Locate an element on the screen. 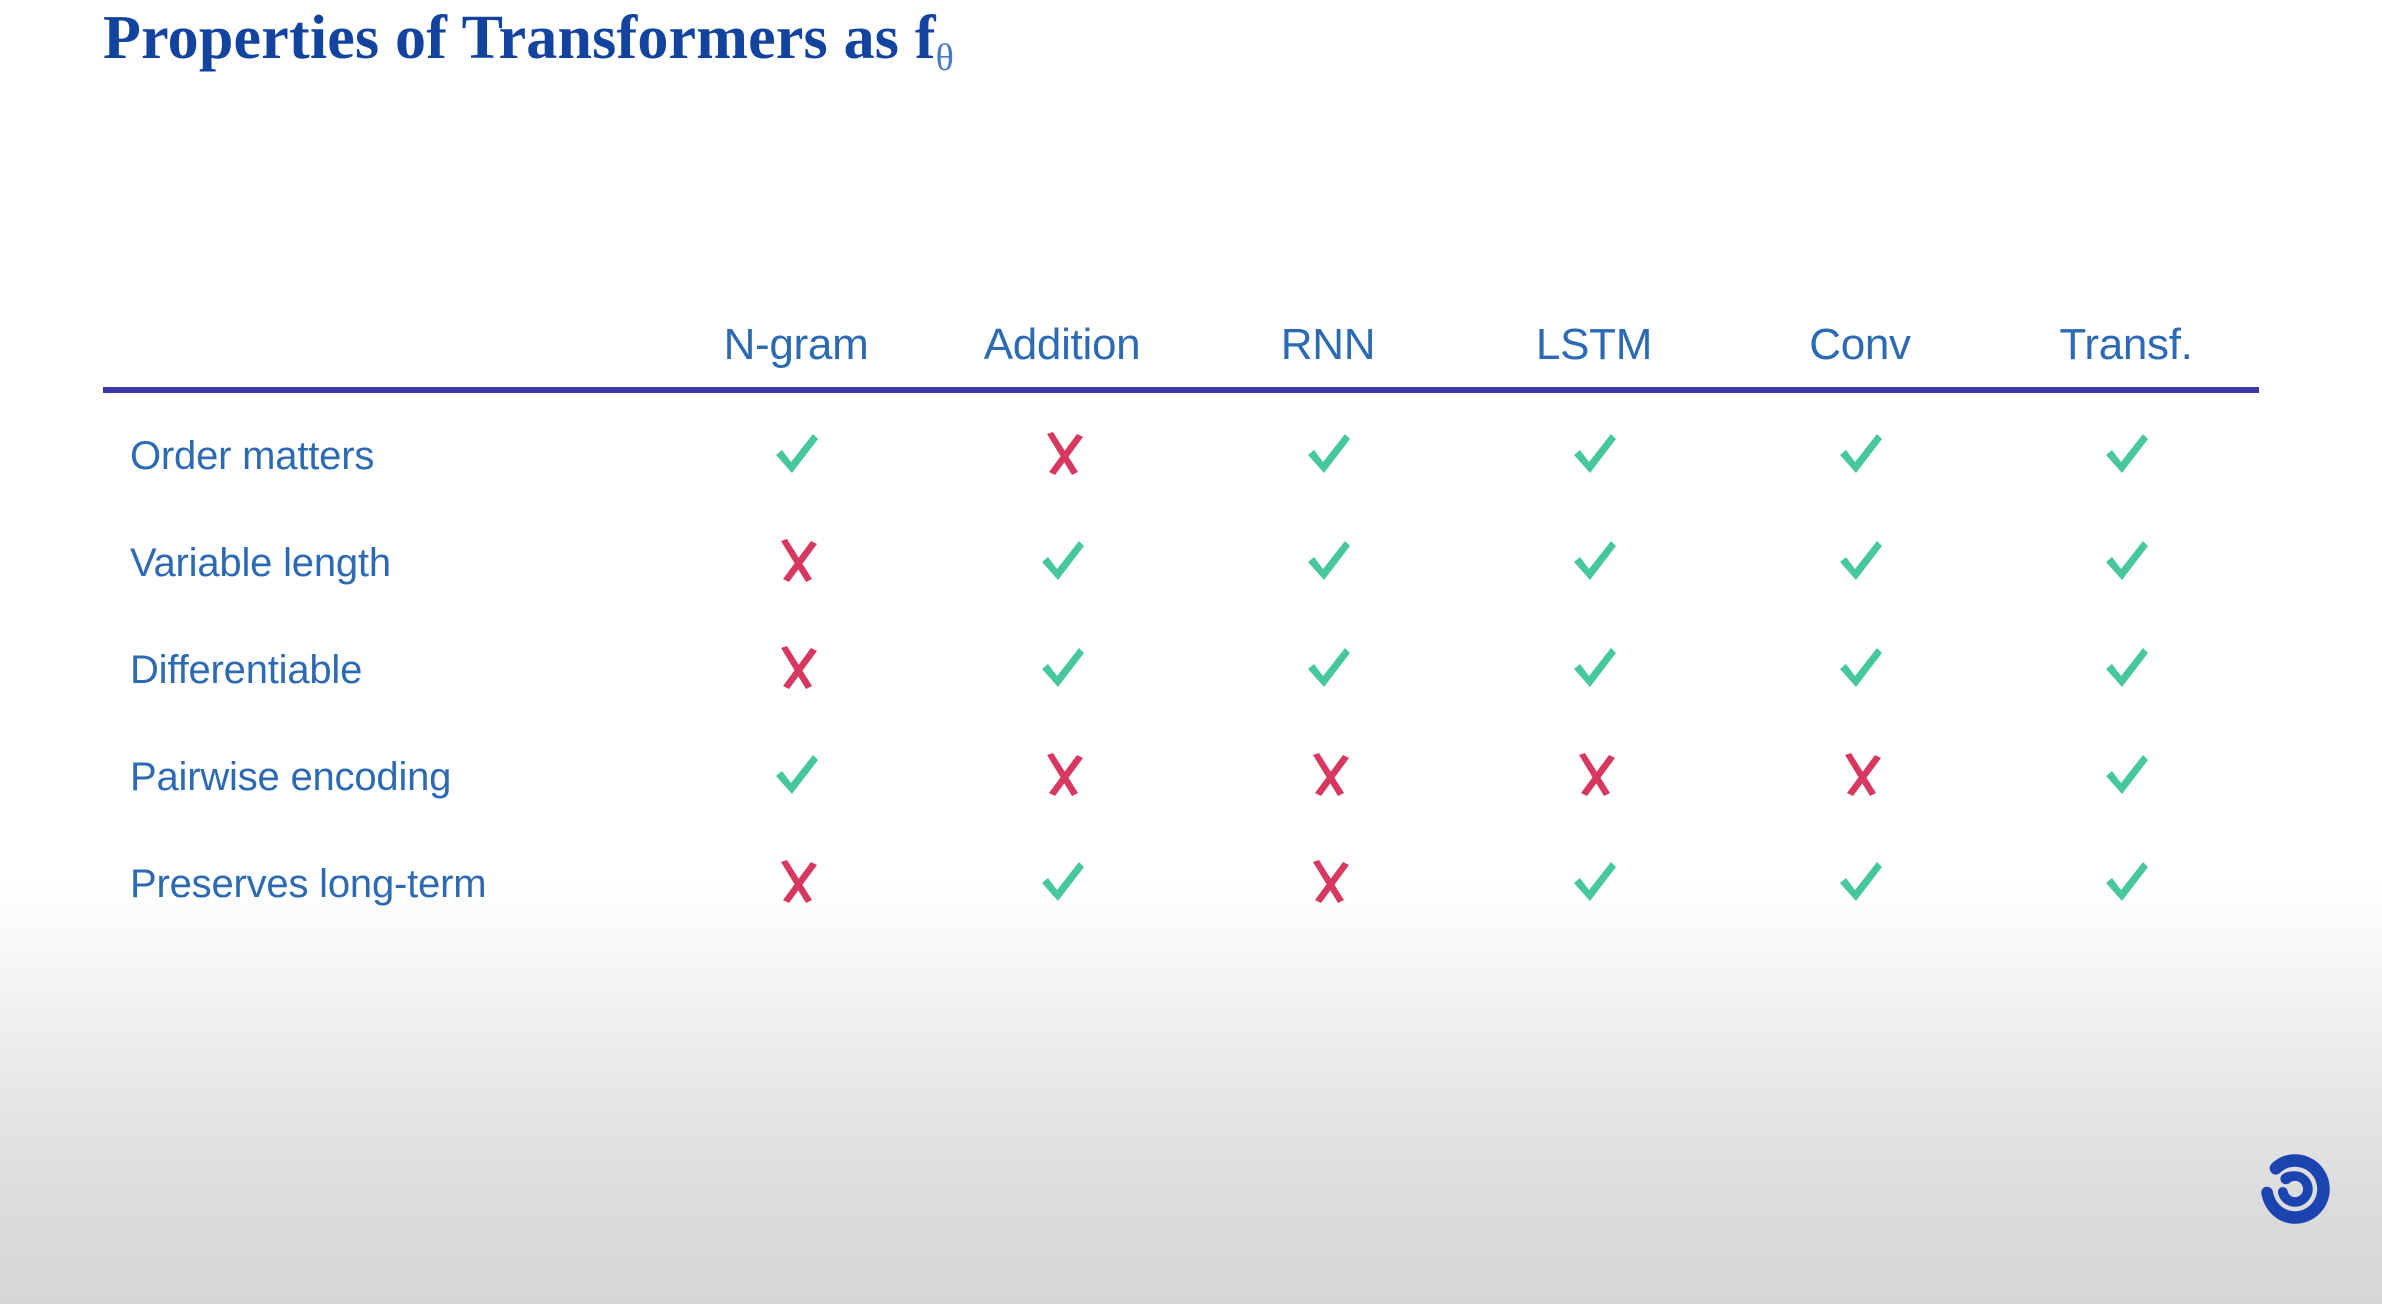  table-row: Order matters is located at coordinates (1181, 455).